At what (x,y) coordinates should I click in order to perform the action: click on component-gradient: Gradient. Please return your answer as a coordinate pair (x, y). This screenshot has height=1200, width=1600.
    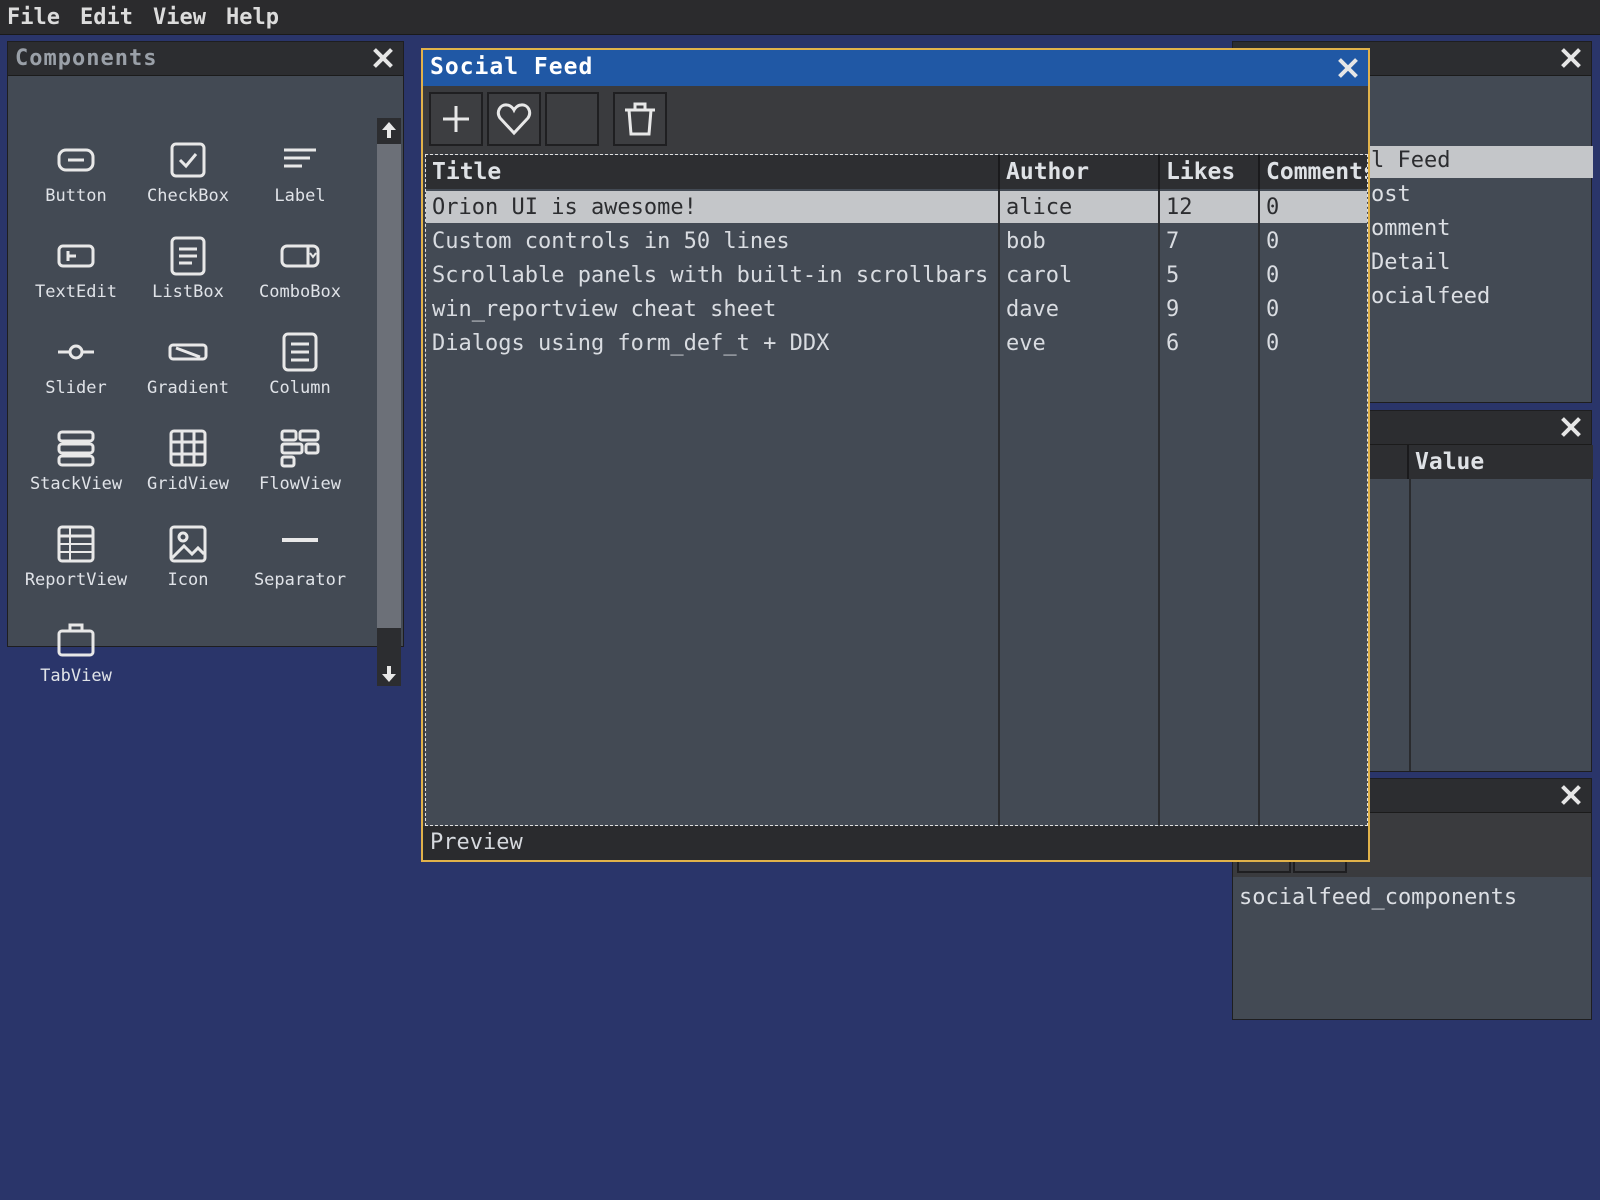
    Looking at the image, I should click on (188, 365).